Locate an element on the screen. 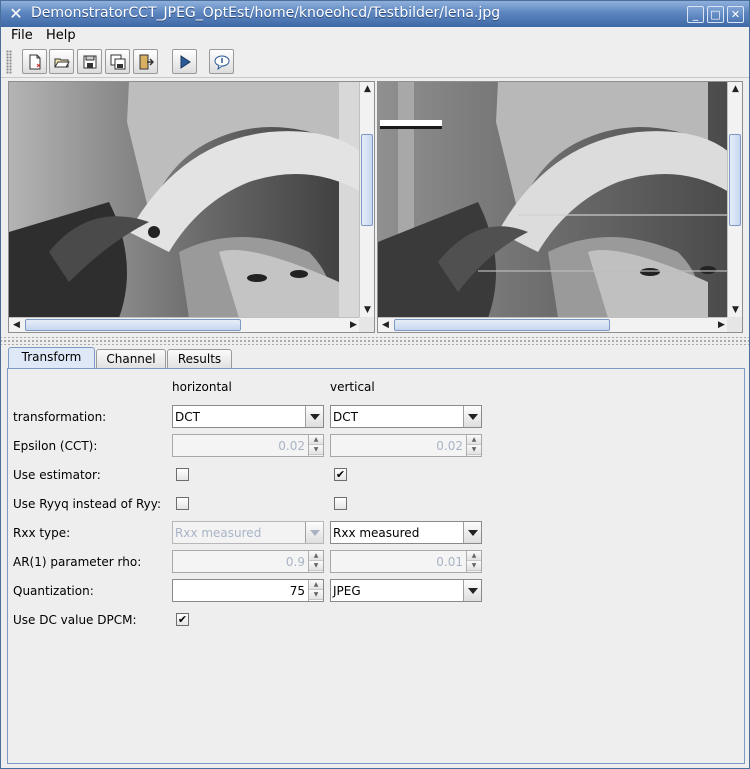 This screenshot has width=750, height=769. rho-label: AR(1) parameter rho: is located at coordinates (77, 562).